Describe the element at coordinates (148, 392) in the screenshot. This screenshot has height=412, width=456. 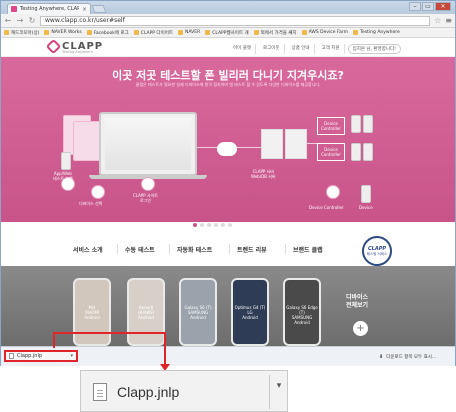
I see `zoomed-filename: Clapp.jnlp` at that location.